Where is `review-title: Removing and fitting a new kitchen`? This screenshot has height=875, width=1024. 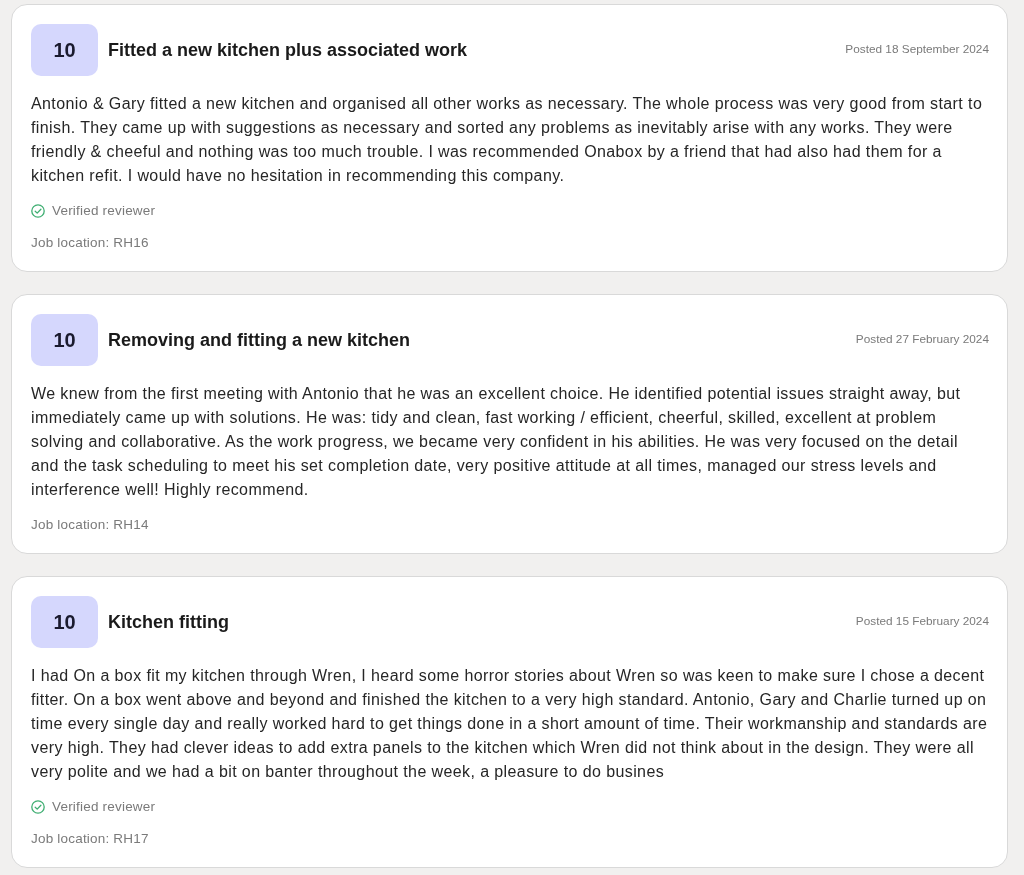 review-title: Removing and fitting a new kitchen is located at coordinates (259, 340).